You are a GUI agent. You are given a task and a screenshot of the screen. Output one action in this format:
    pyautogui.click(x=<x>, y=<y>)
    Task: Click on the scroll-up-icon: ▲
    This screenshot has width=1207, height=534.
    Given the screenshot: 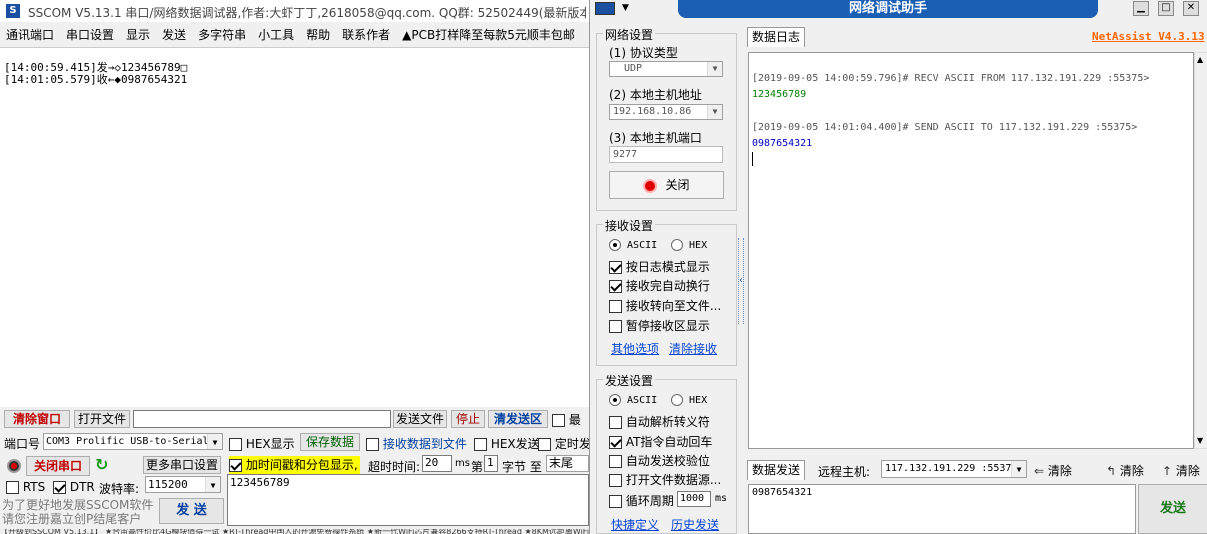 What is the action you would take?
    pyautogui.click(x=1200, y=59)
    